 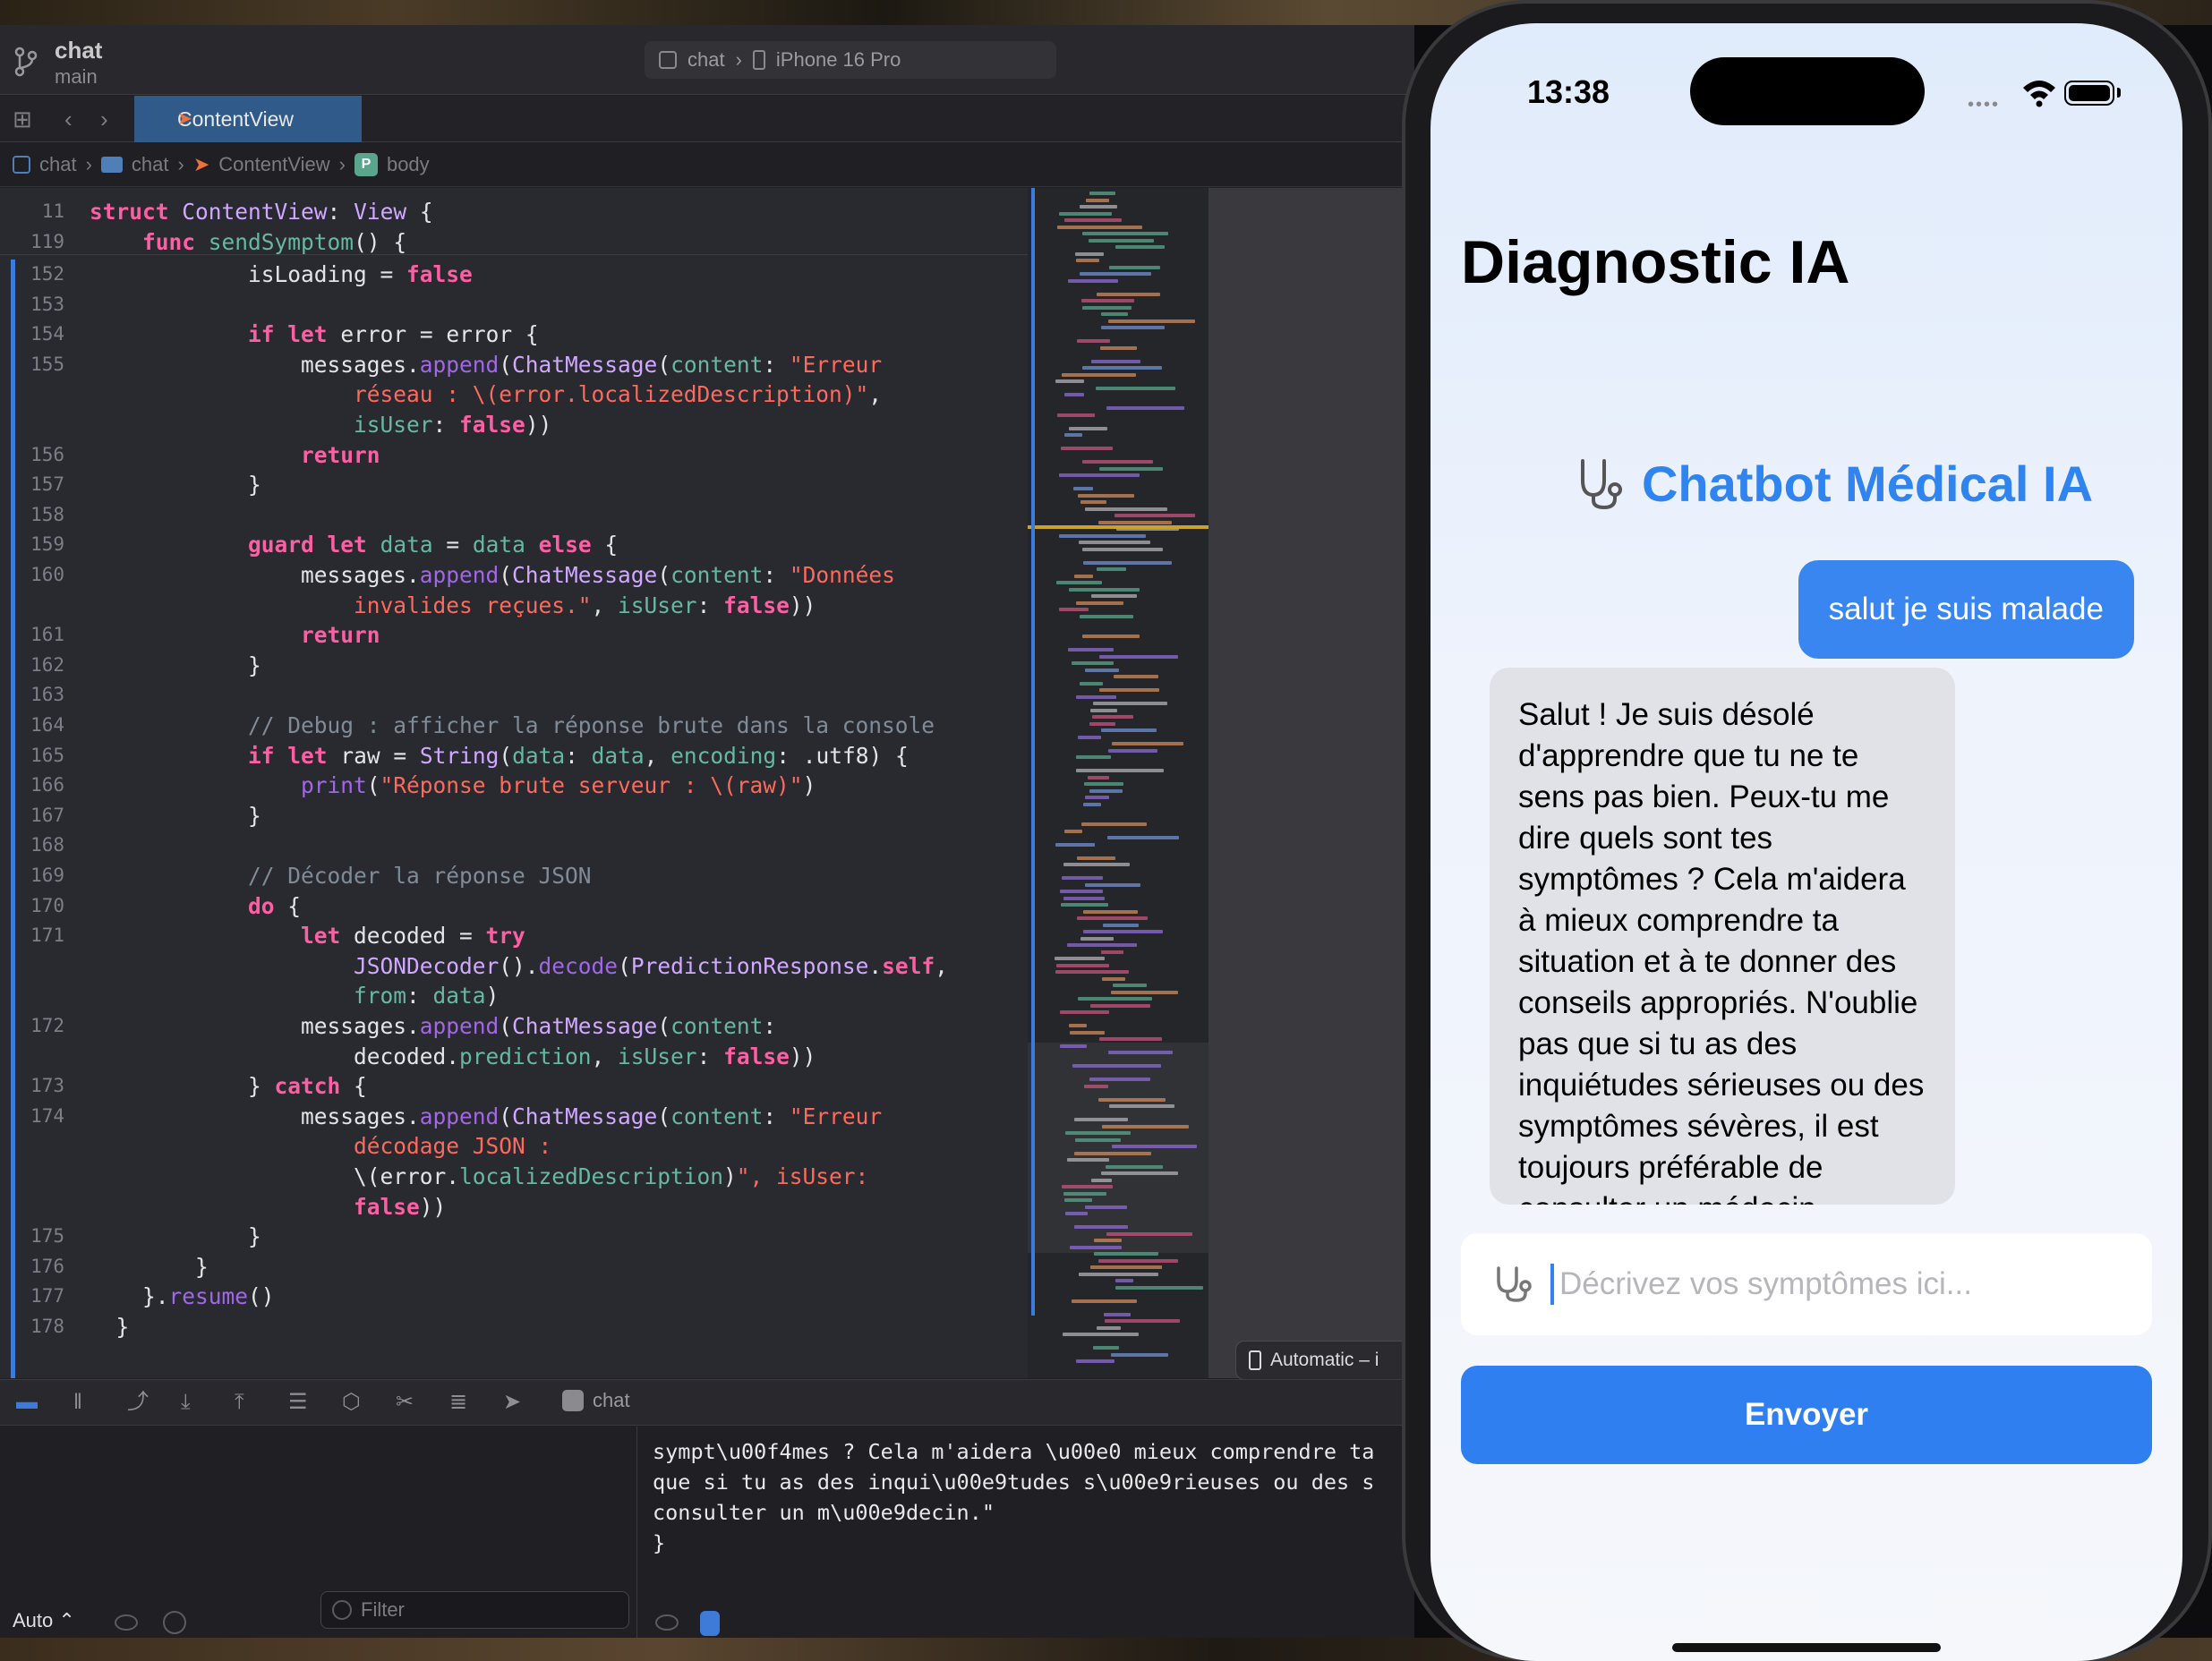 I want to click on debug-target: chat, so click(x=596, y=1400).